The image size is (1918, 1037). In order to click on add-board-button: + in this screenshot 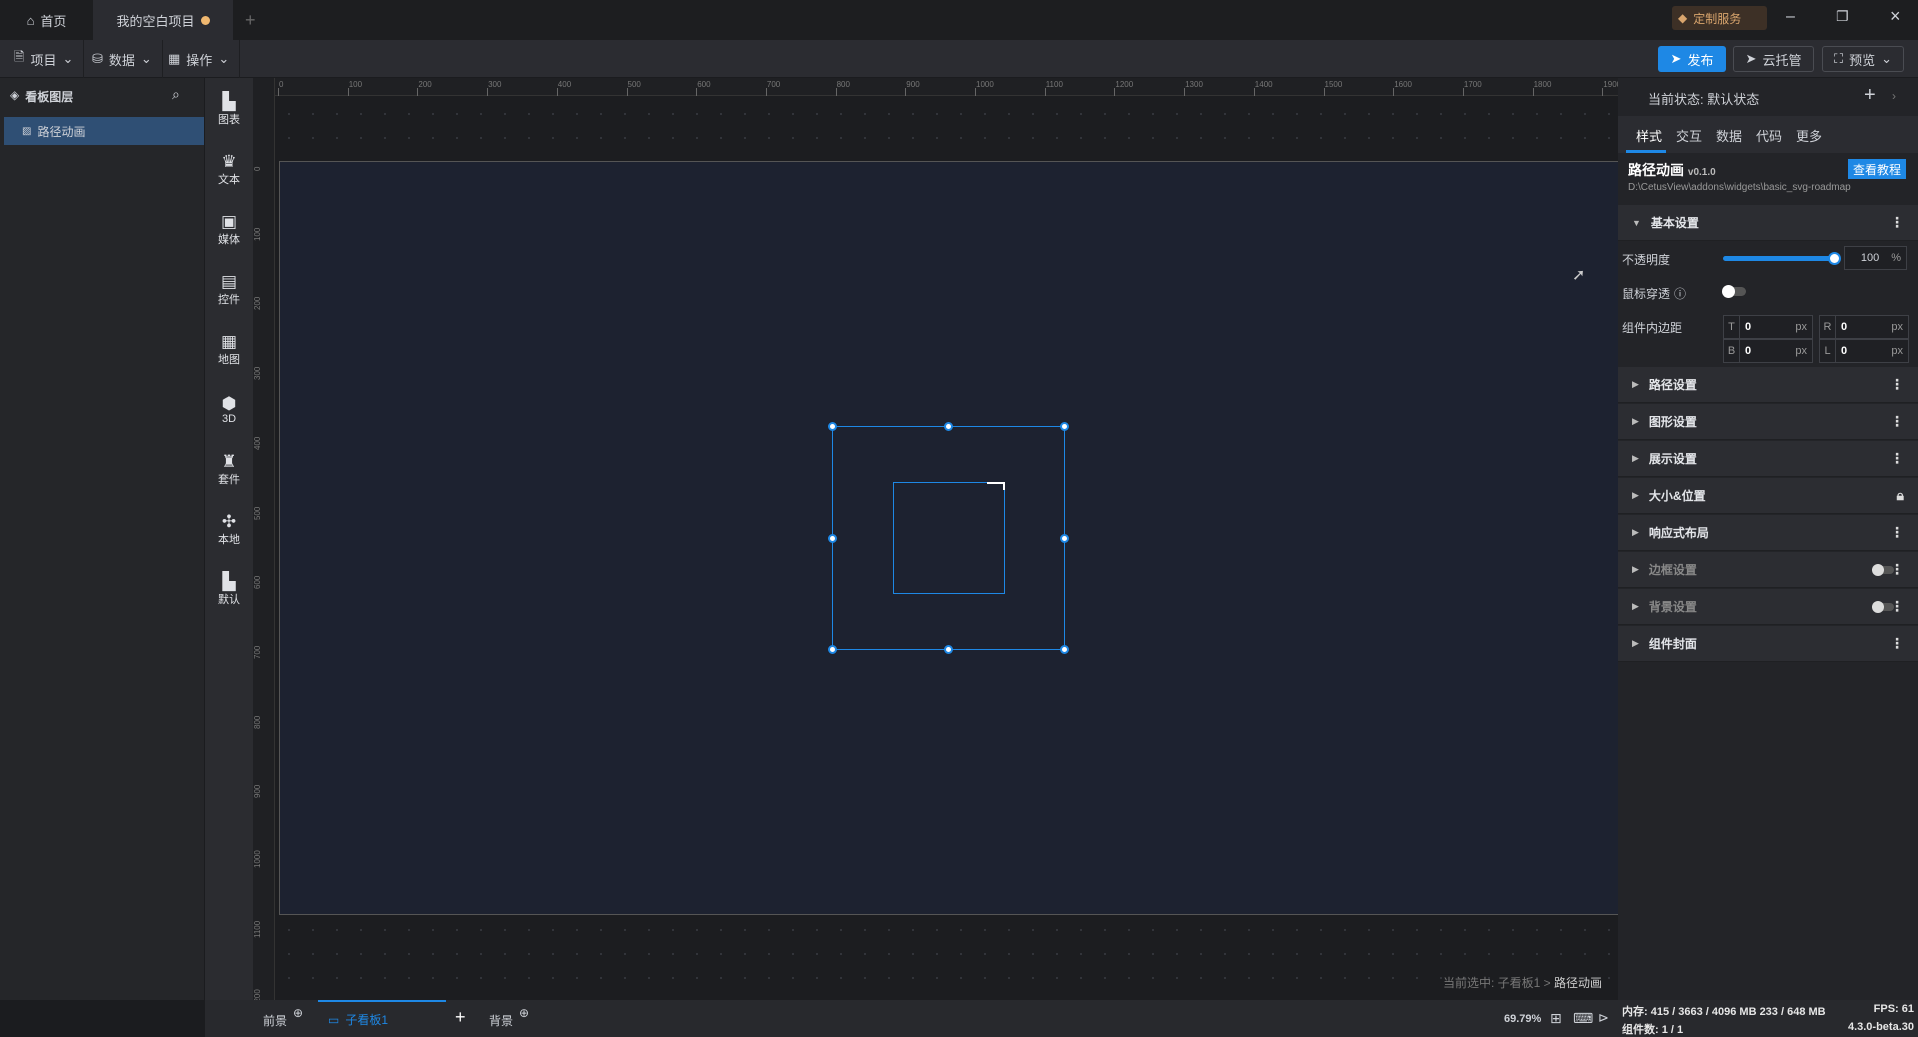, I will do `click(460, 1017)`.